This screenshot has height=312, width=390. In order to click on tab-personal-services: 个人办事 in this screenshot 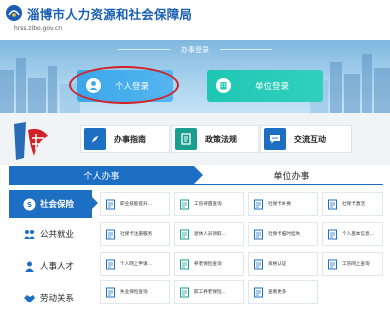, I will do `click(101, 175)`.